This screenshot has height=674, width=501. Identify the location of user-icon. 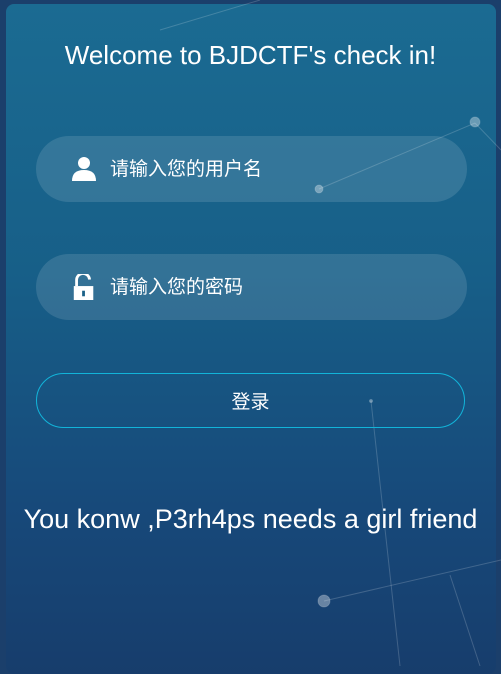
(84, 169).